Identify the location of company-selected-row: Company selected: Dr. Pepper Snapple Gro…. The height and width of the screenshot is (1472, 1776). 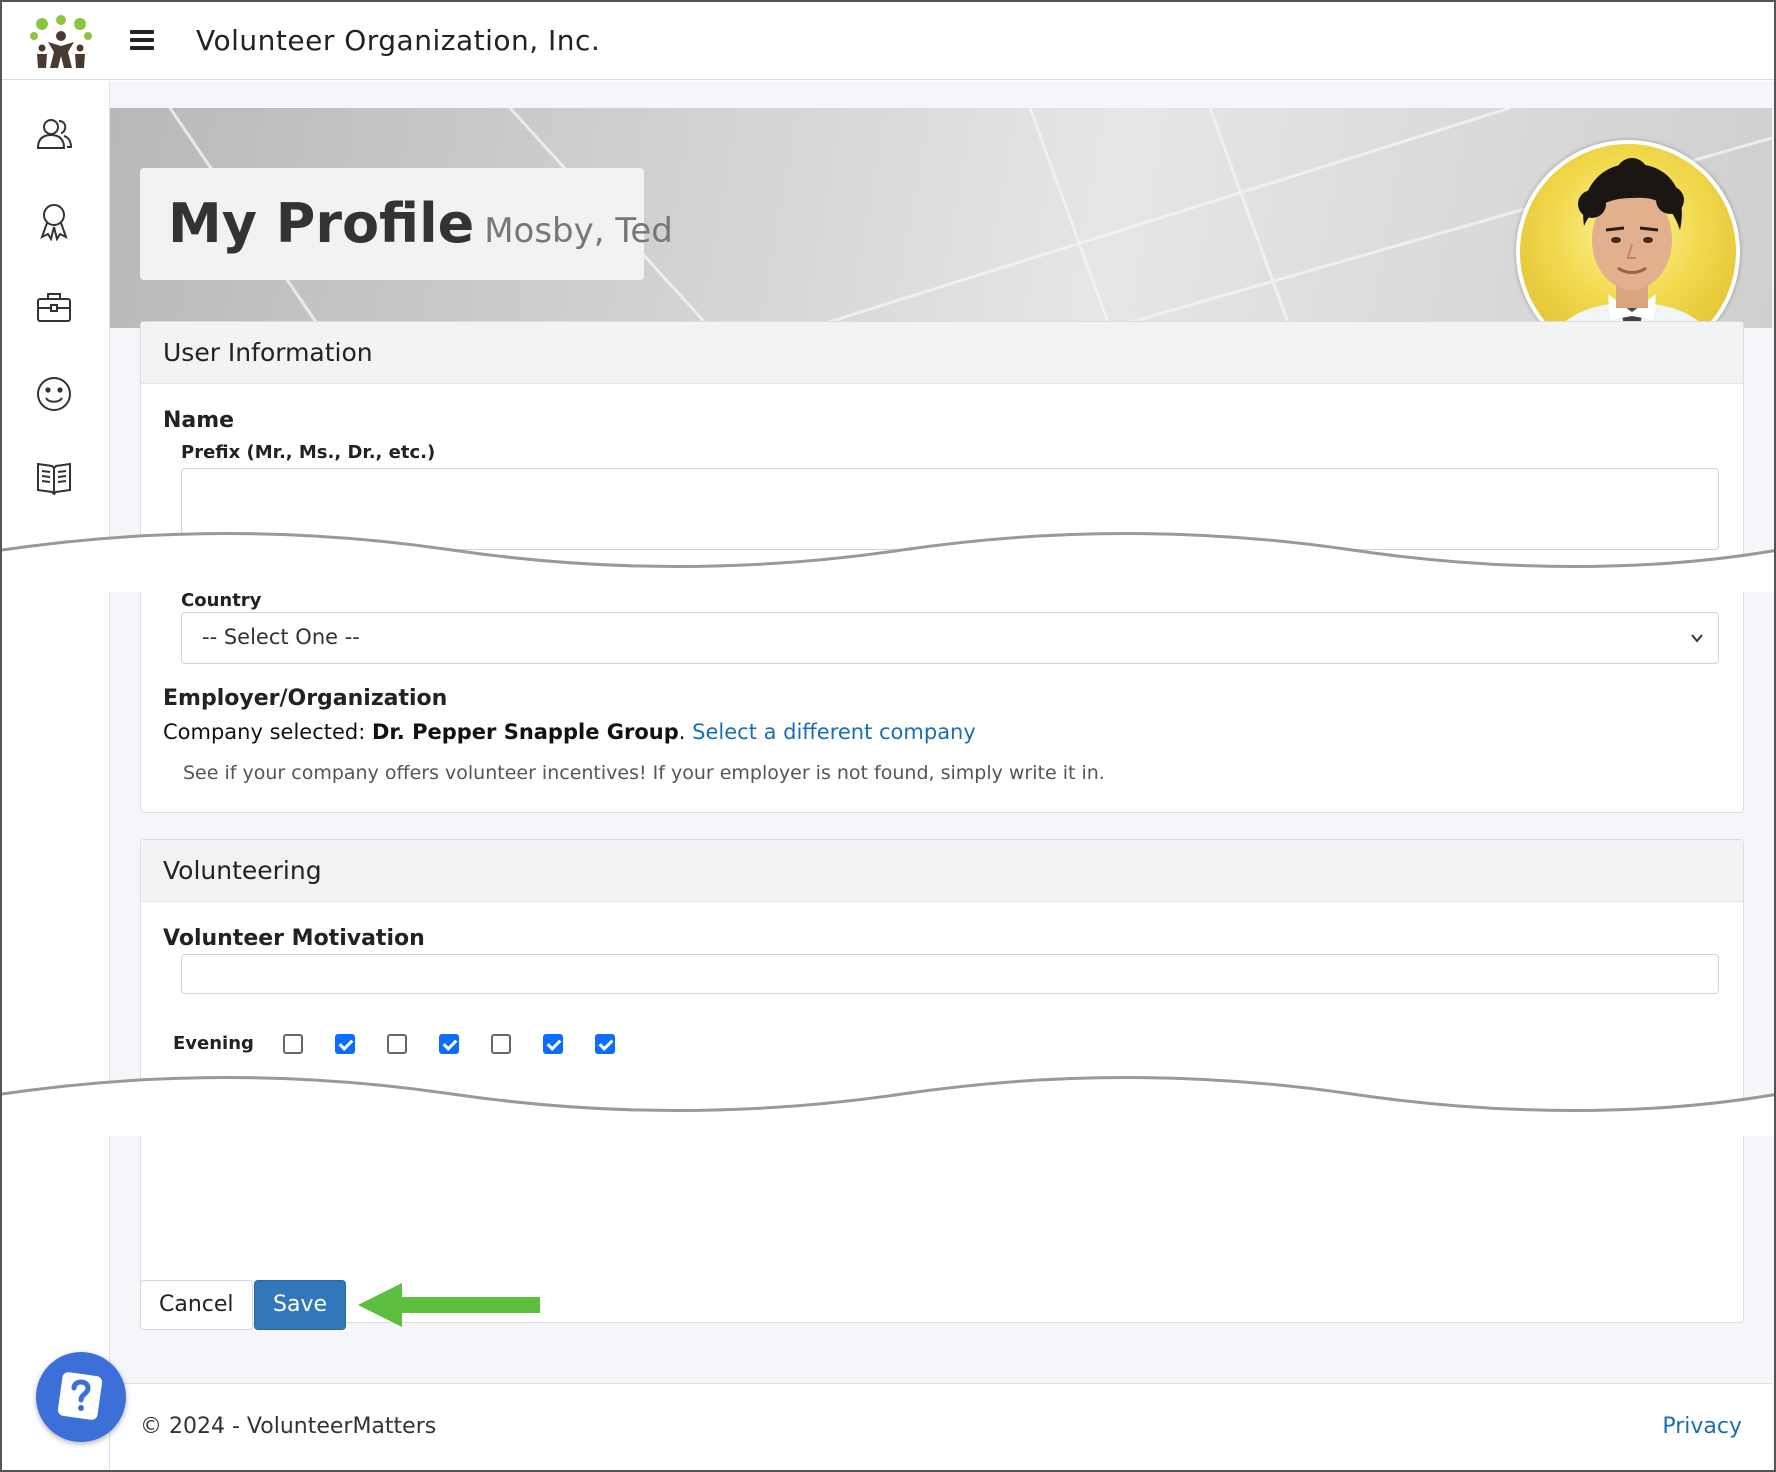
(569, 732).